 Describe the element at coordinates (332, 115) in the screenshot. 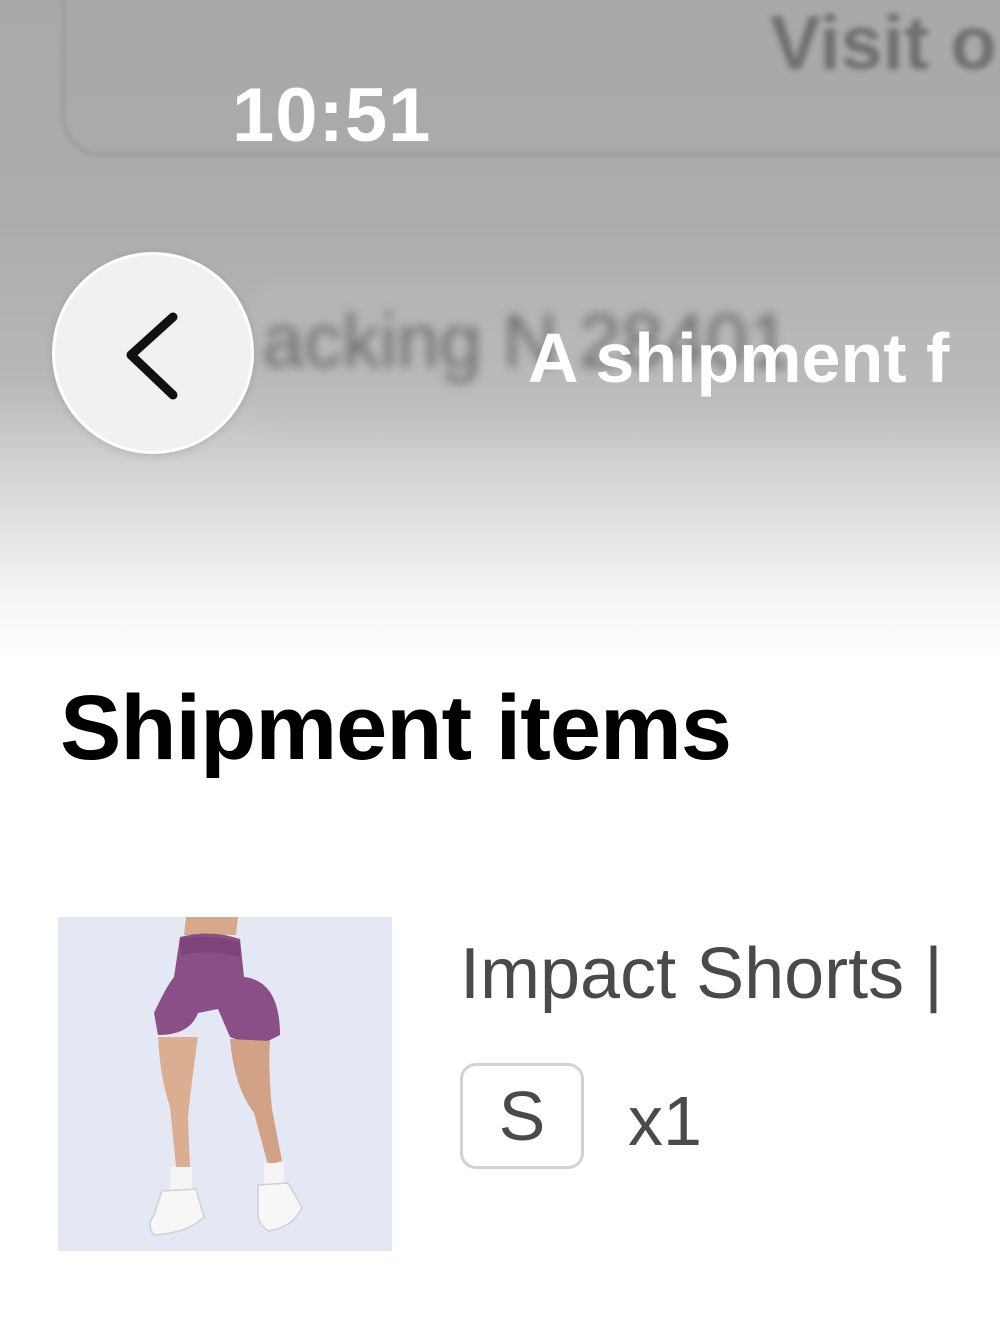

I see `status-bar-time: 10:51` at that location.